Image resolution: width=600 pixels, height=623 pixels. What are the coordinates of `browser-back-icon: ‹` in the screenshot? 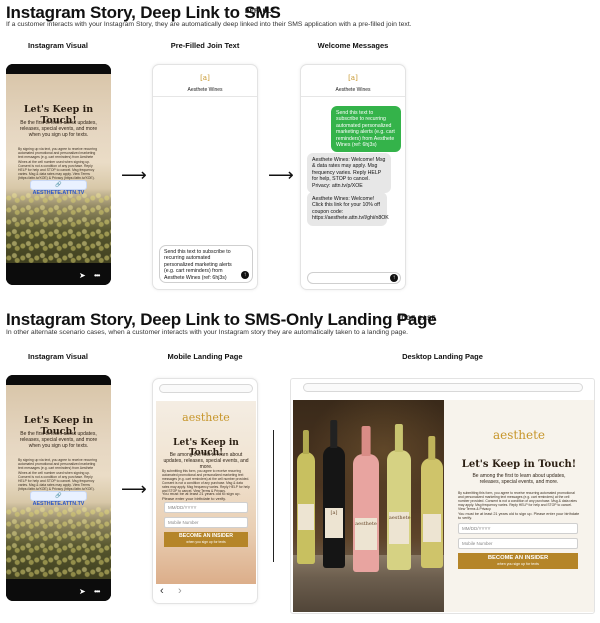 It's located at (162, 591).